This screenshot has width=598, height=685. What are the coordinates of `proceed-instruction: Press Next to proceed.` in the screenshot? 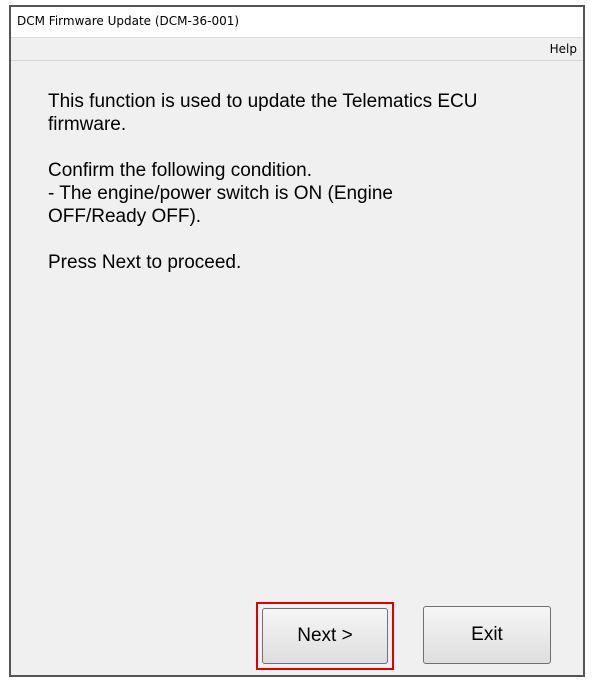 It's located at (145, 262).